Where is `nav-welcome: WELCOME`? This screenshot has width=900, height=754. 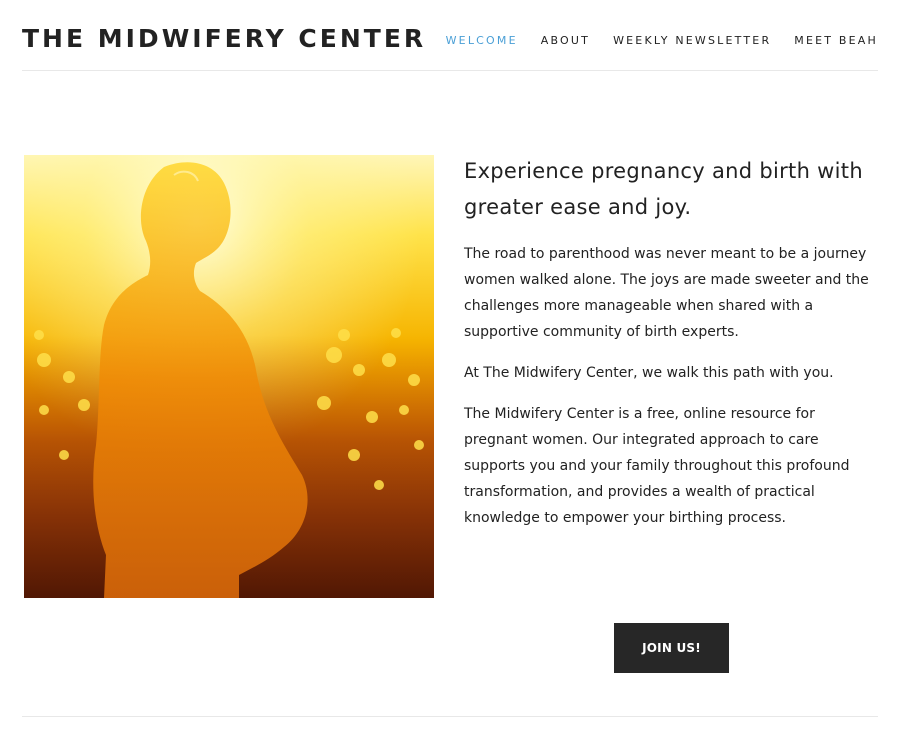
nav-welcome: WELCOME is located at coordinates (482, 40).